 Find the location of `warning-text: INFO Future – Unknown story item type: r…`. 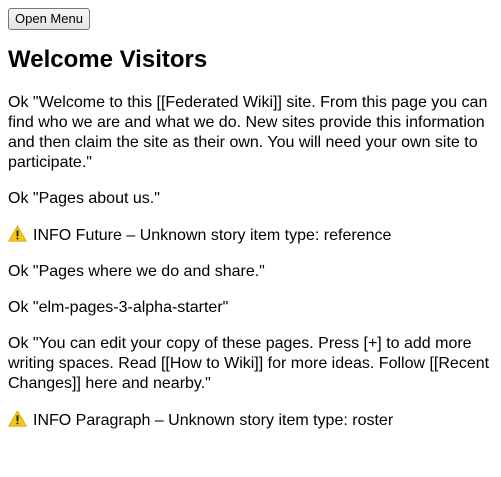

warning-text: INFO Future – Unknown story item type: r… is located at coordinates (212, 235).